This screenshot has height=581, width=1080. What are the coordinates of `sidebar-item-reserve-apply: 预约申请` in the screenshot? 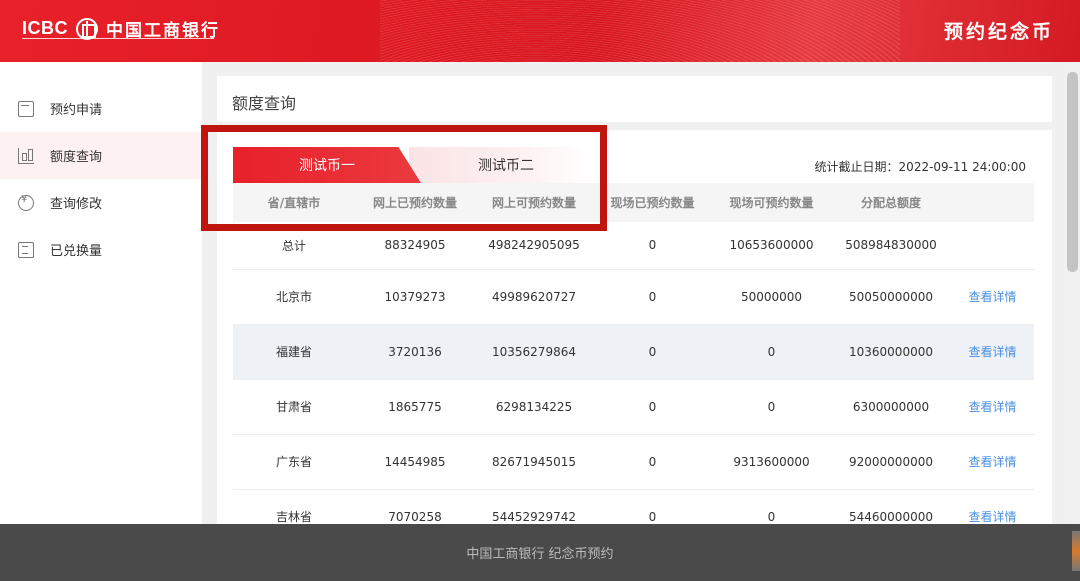 It's located at (101, 108).